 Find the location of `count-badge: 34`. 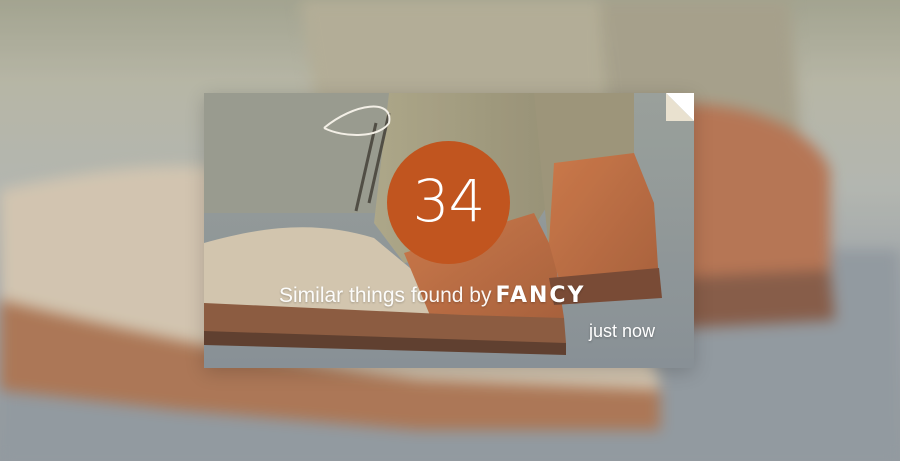

count-badge: 34 is located at coordinates (448, 202).